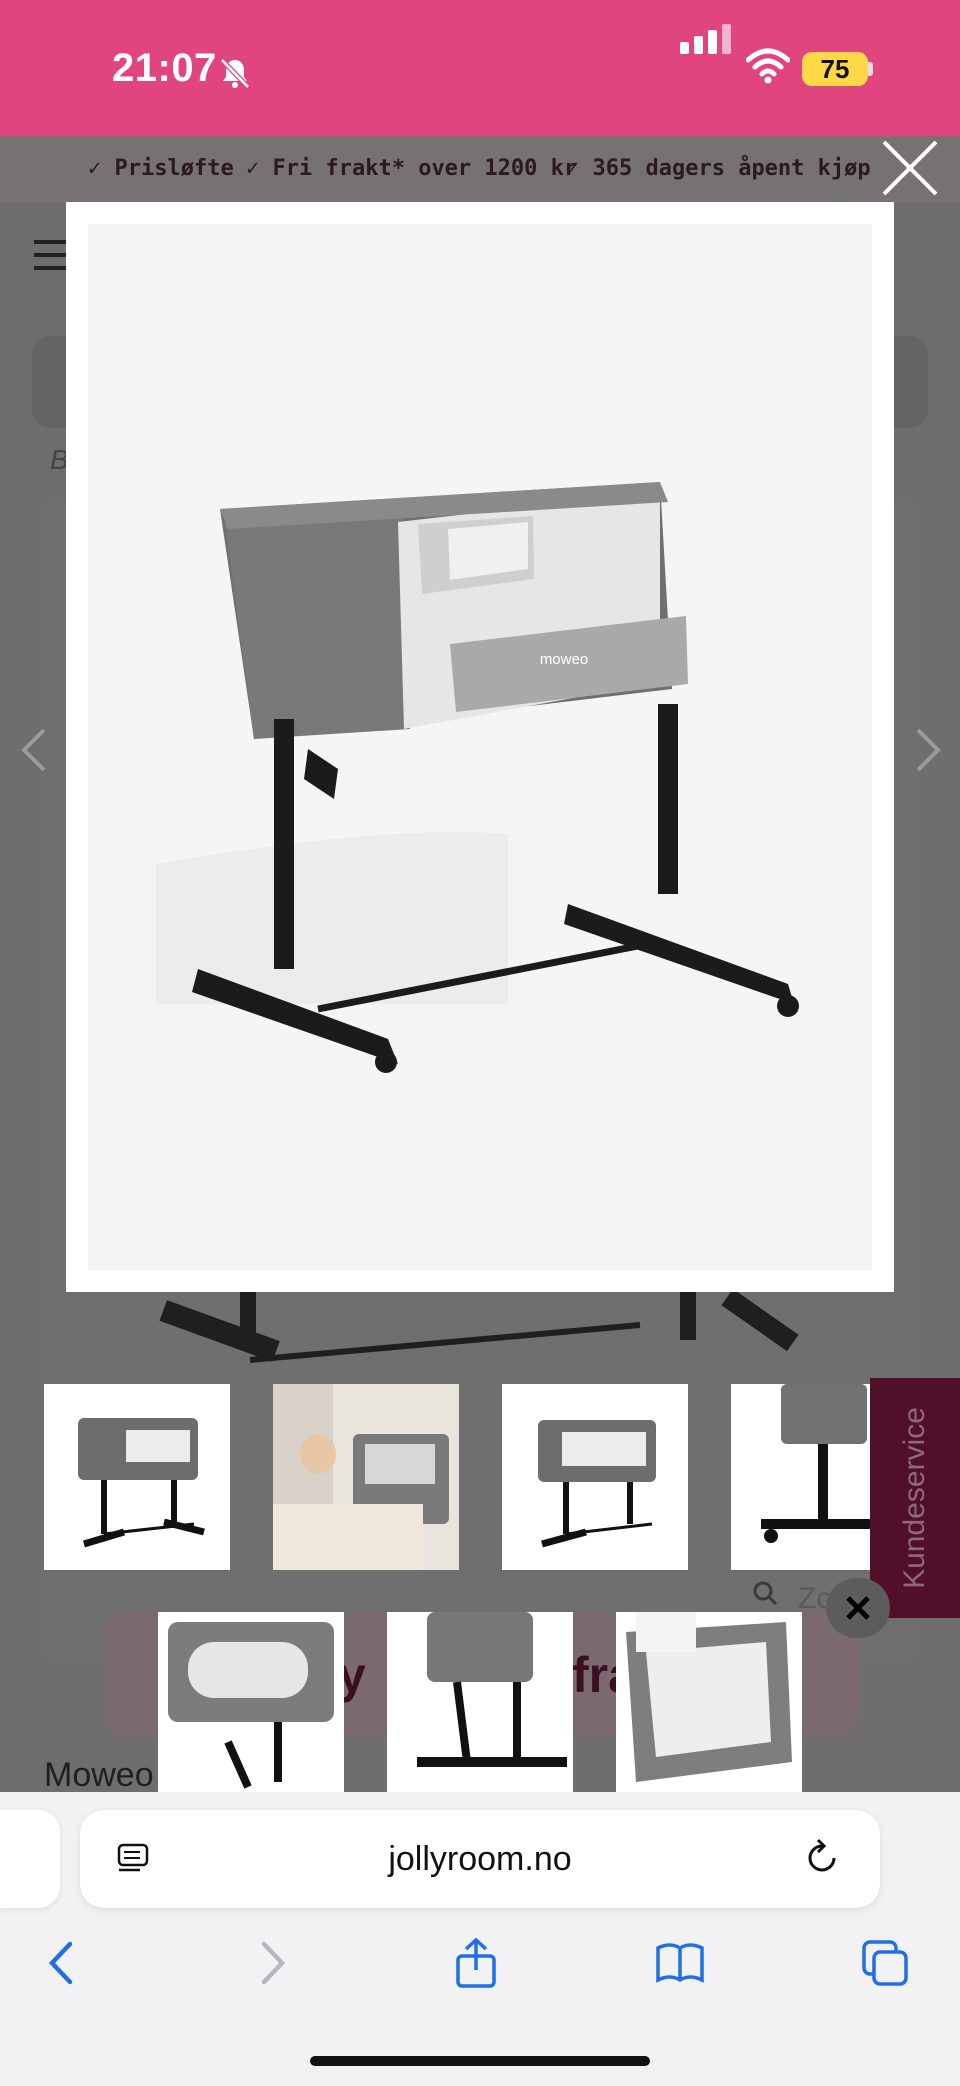 The width and height of the screenshot is (960, 2086). What do you see at coordinates (822, 1858) in the screenshot?
I see `reload-icon` at bounding box center [822, 1858].